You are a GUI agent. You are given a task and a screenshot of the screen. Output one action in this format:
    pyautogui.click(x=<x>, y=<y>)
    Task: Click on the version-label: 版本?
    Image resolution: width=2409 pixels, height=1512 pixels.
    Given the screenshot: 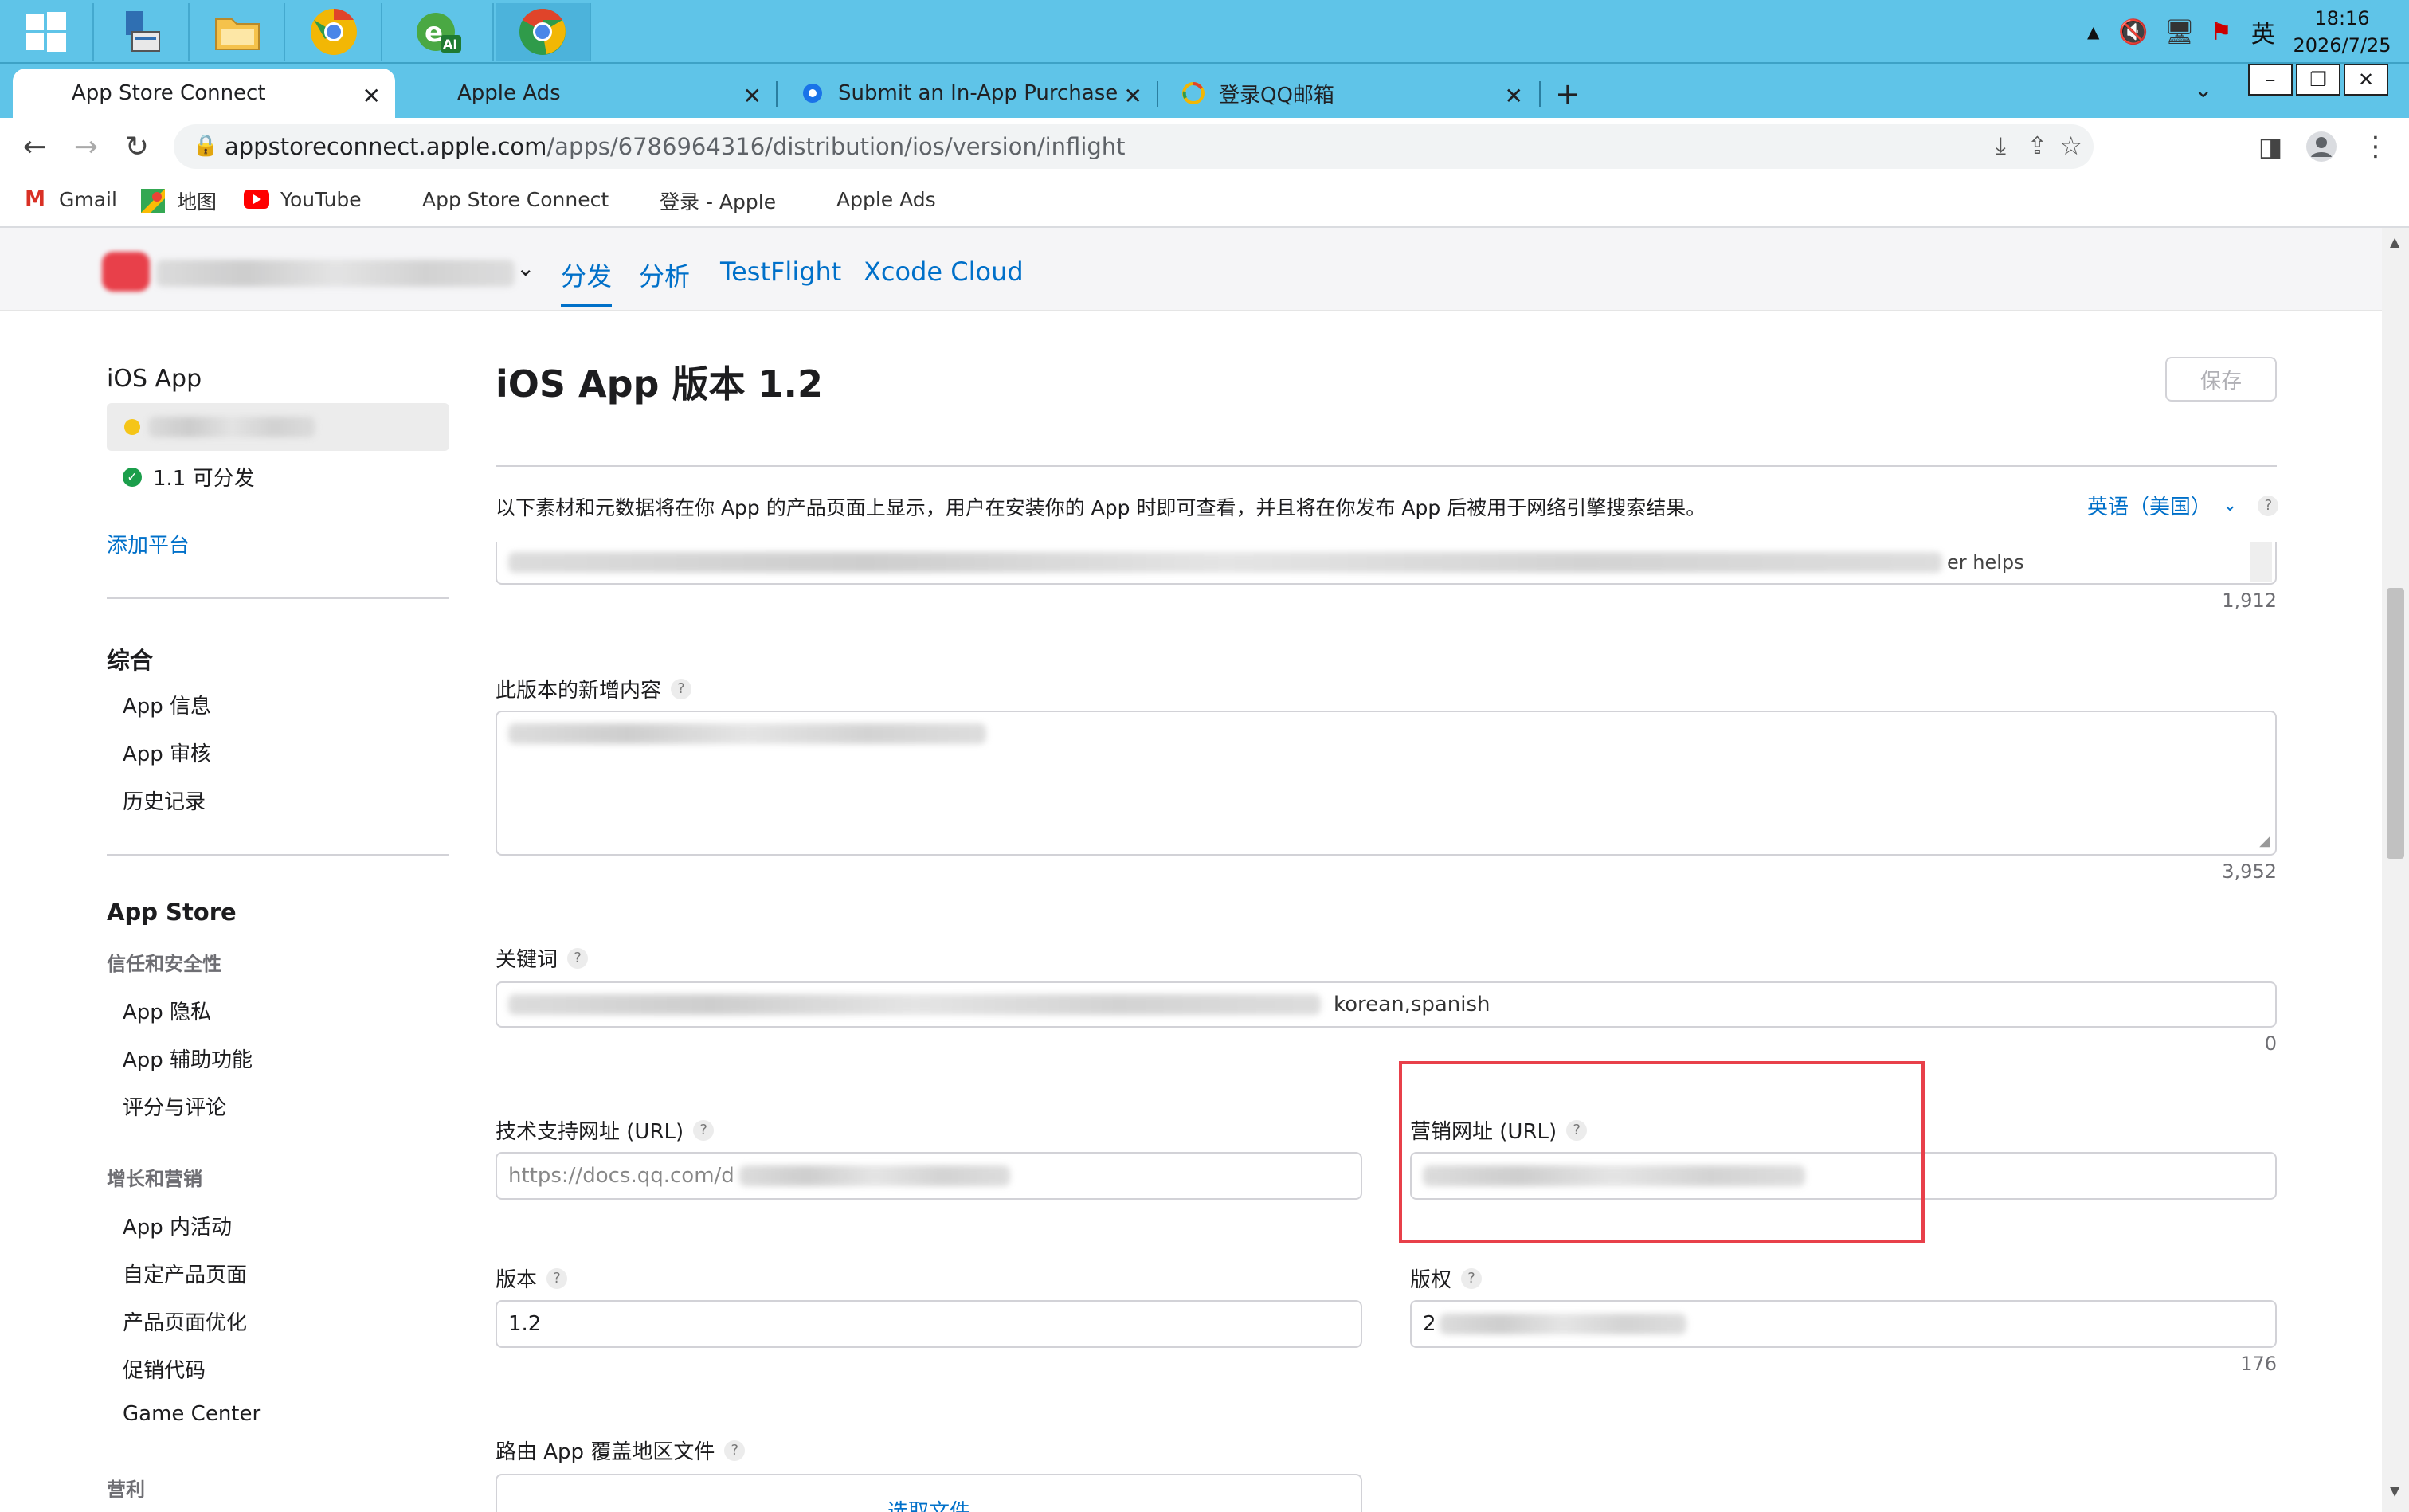 What is the action you would take?
    pyautogui.click(x=532, y=1278)
    